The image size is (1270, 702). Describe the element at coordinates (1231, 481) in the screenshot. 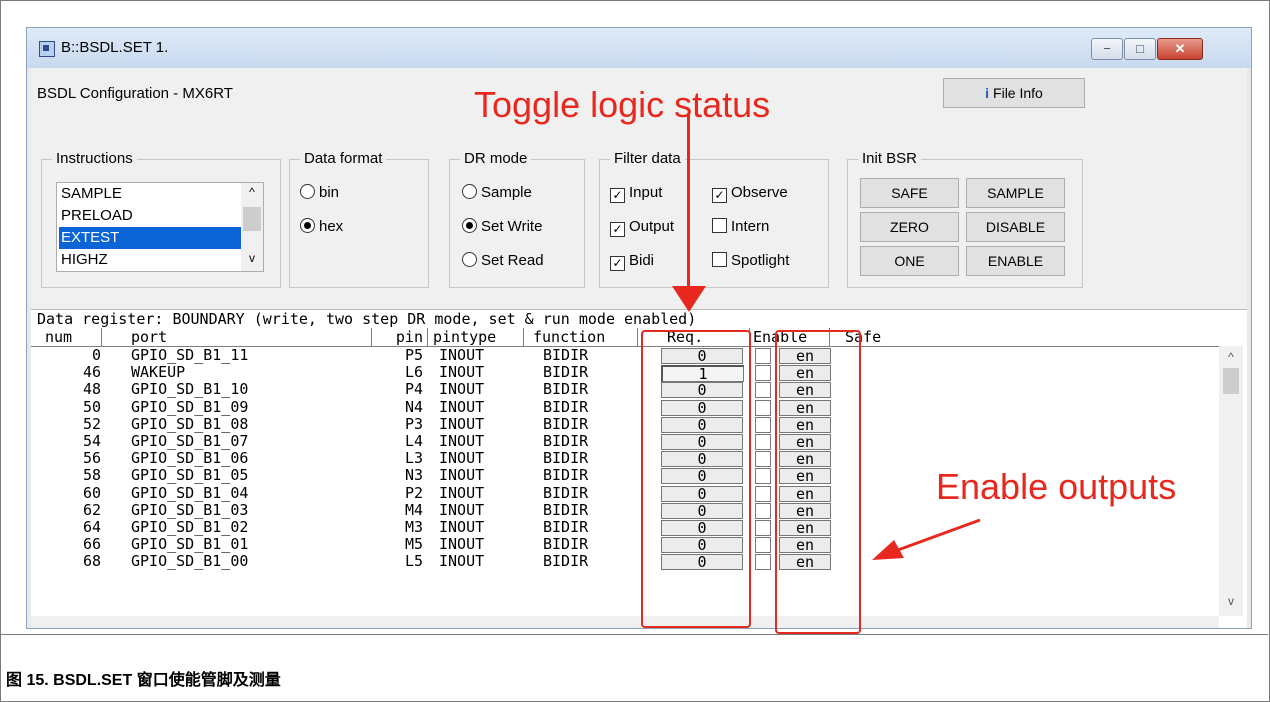

I see `data-vscrollbar: ^ v` at that location.